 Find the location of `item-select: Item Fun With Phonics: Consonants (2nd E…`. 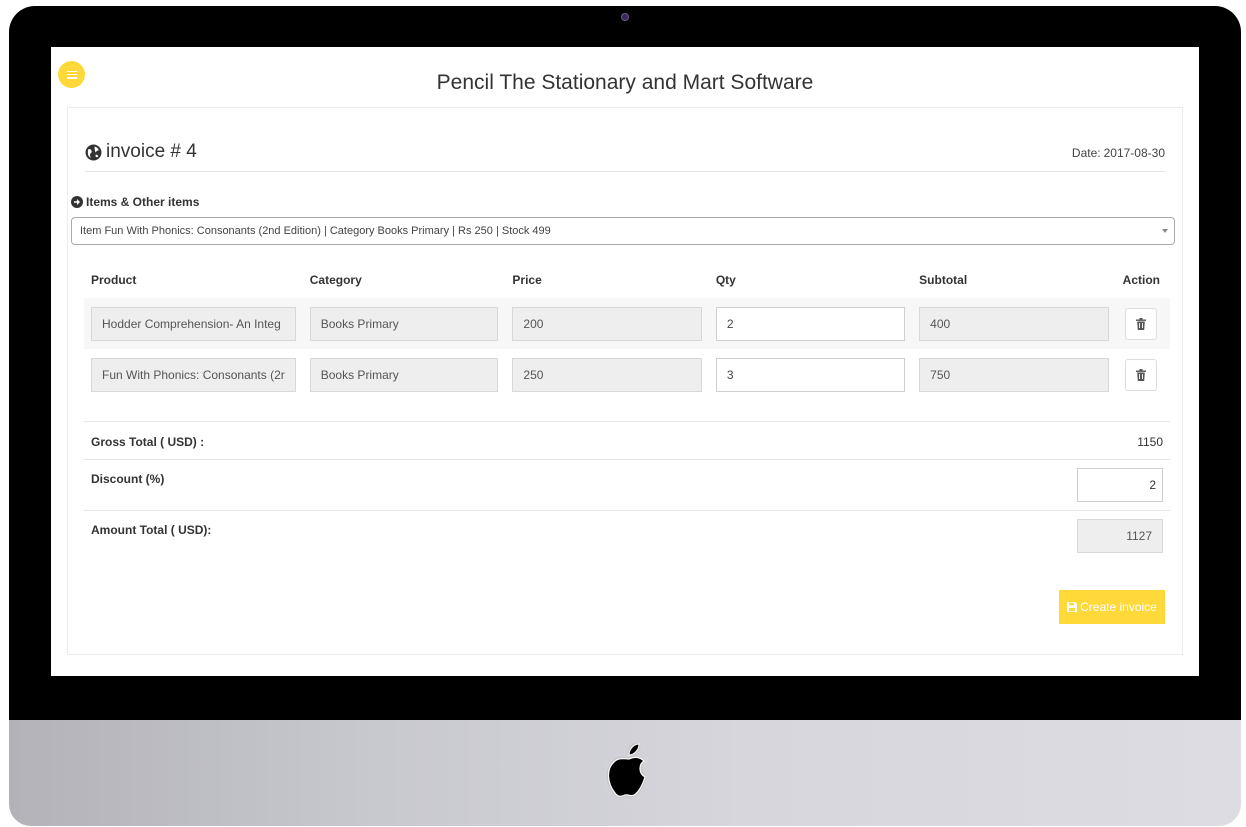

item-select: Item Fun With Phonics: Consonants (2nd E… is located at coordinates (623, 231).